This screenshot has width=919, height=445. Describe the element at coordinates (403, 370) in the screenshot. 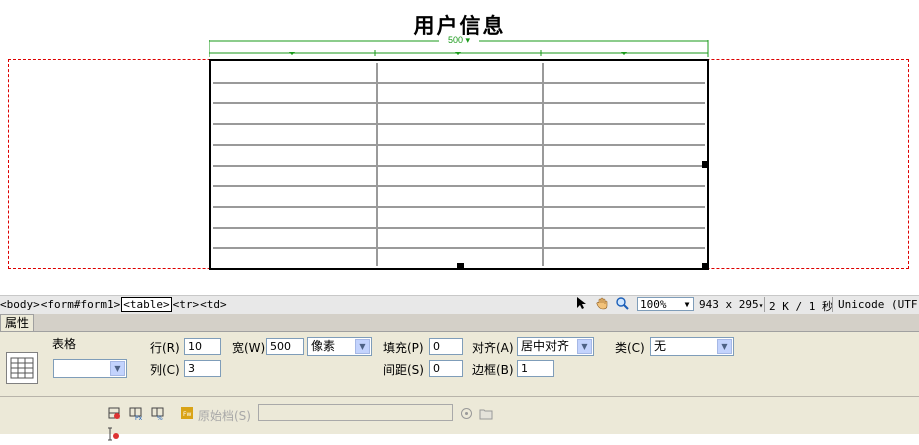

I see `spacing-label: 间距(S)` at that location.